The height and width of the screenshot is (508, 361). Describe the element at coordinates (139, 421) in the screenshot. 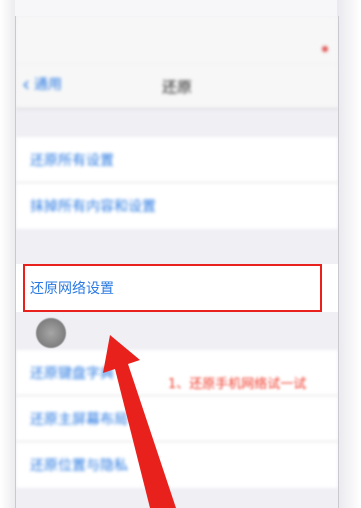

I see `red-arrow-icon` at that location.